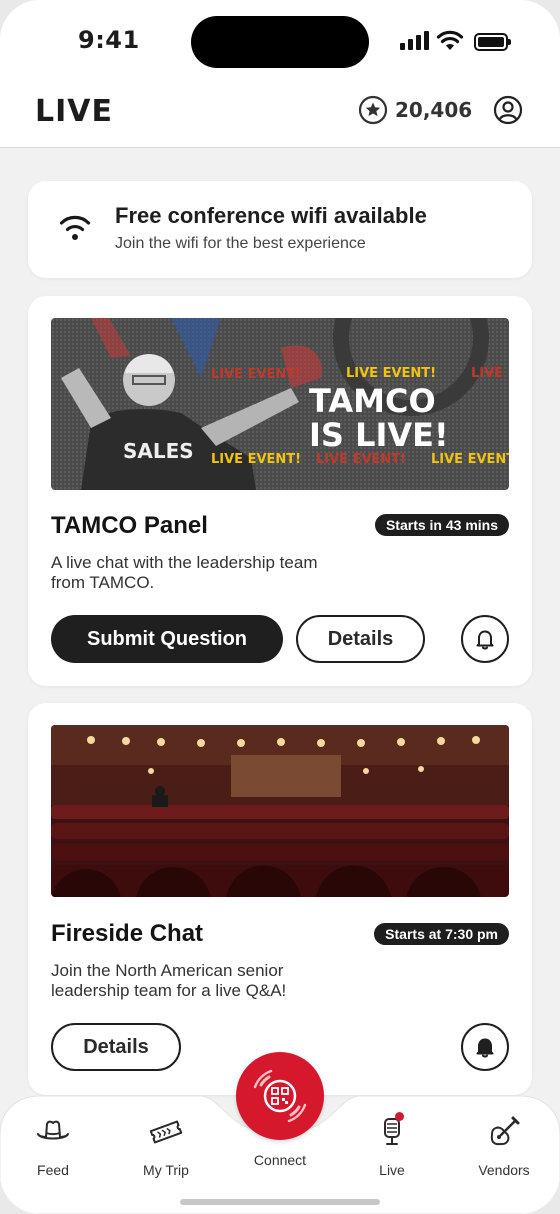  What do you see at coordinates (109, 40) in the screenshot?
I see `status-time: 9:41` at bounding box center [109, 40].